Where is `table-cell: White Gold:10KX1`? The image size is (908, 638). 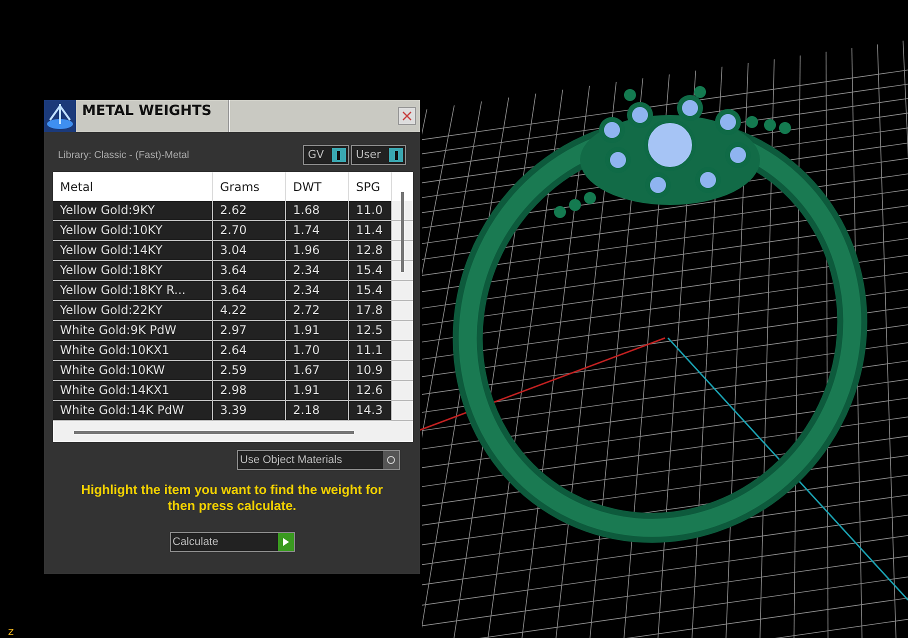
table-cell: White Gold:10KX1 is located at coordinates (133, 350).